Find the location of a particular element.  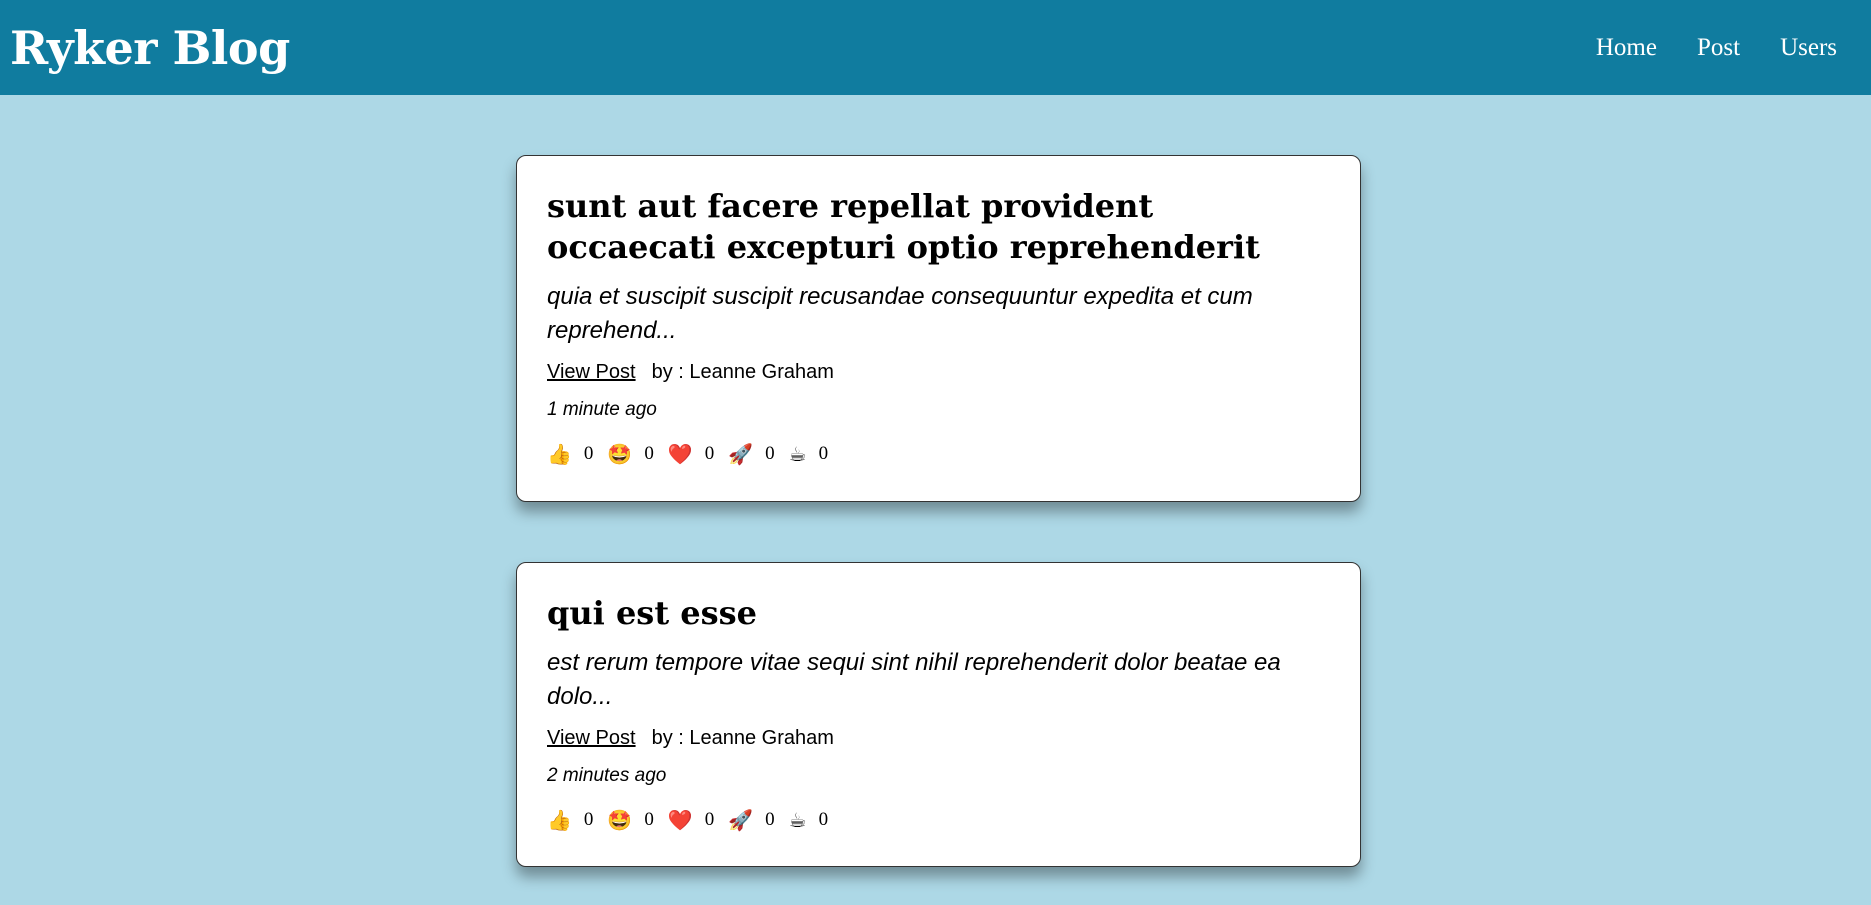

nav-home-link: Home is located at coordinates (1626, 48).